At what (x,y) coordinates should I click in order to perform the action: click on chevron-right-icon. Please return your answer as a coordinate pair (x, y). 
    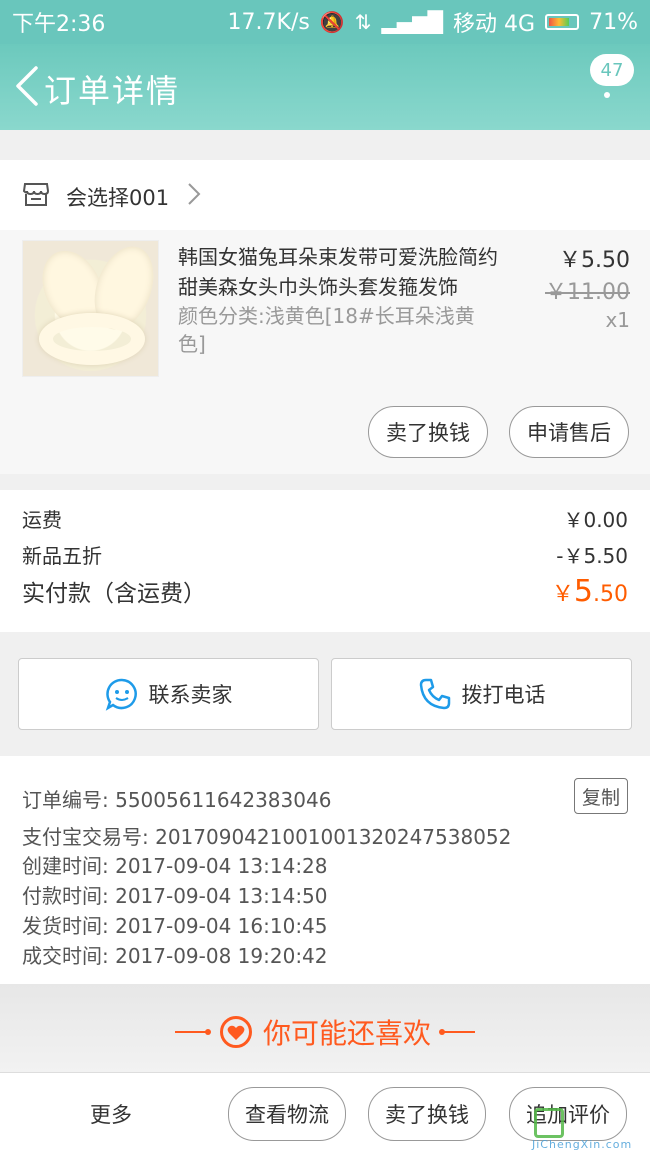
    Looking at the image, I should click on (194, 194).